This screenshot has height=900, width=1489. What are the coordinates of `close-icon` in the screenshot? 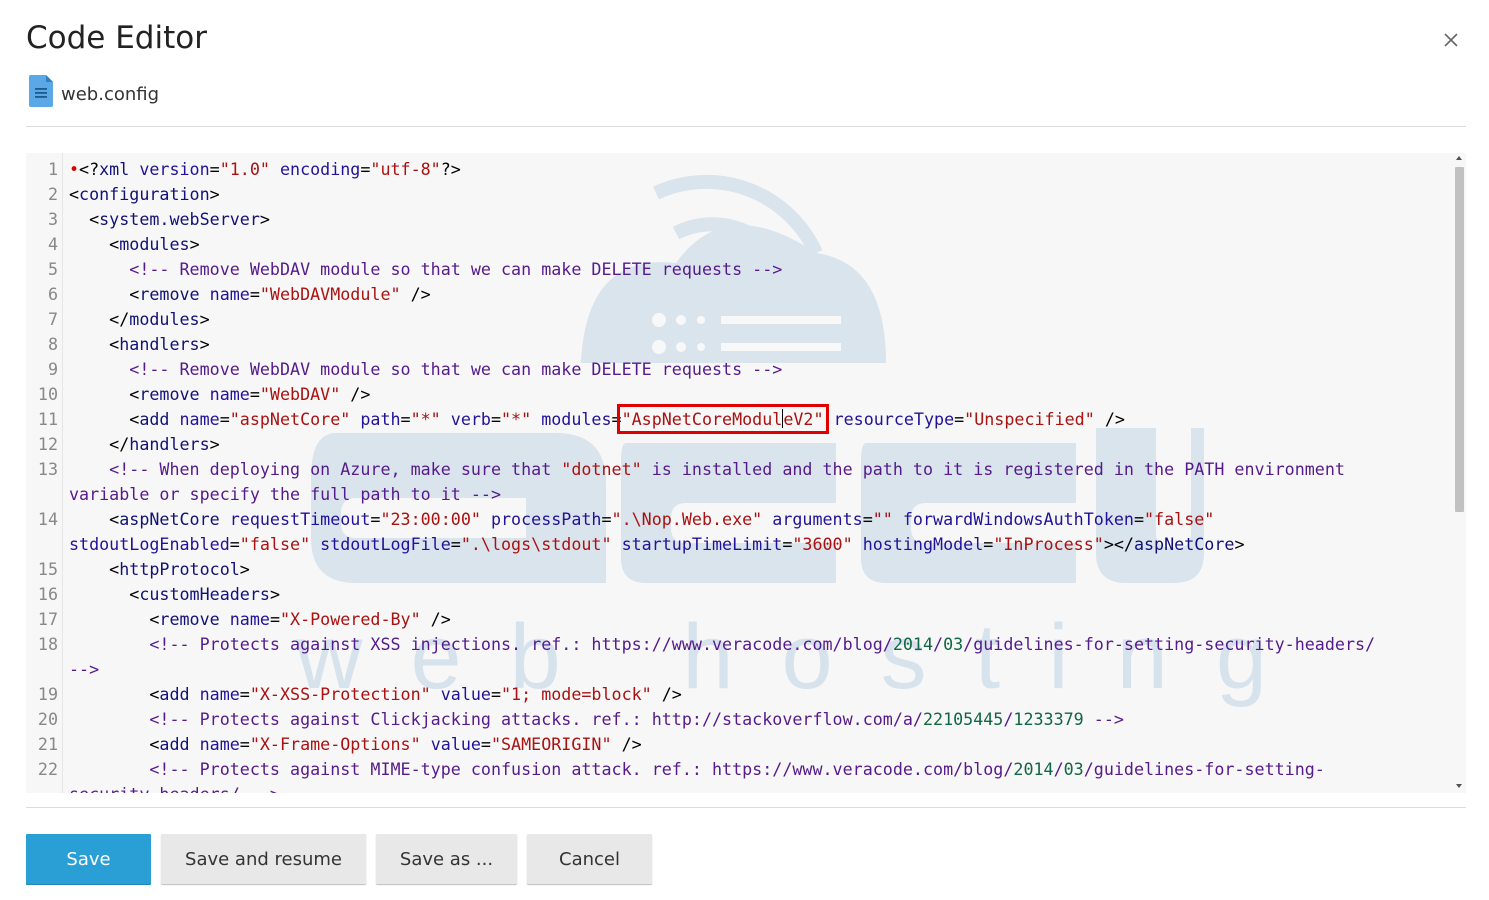 It's located at (1451, 40).